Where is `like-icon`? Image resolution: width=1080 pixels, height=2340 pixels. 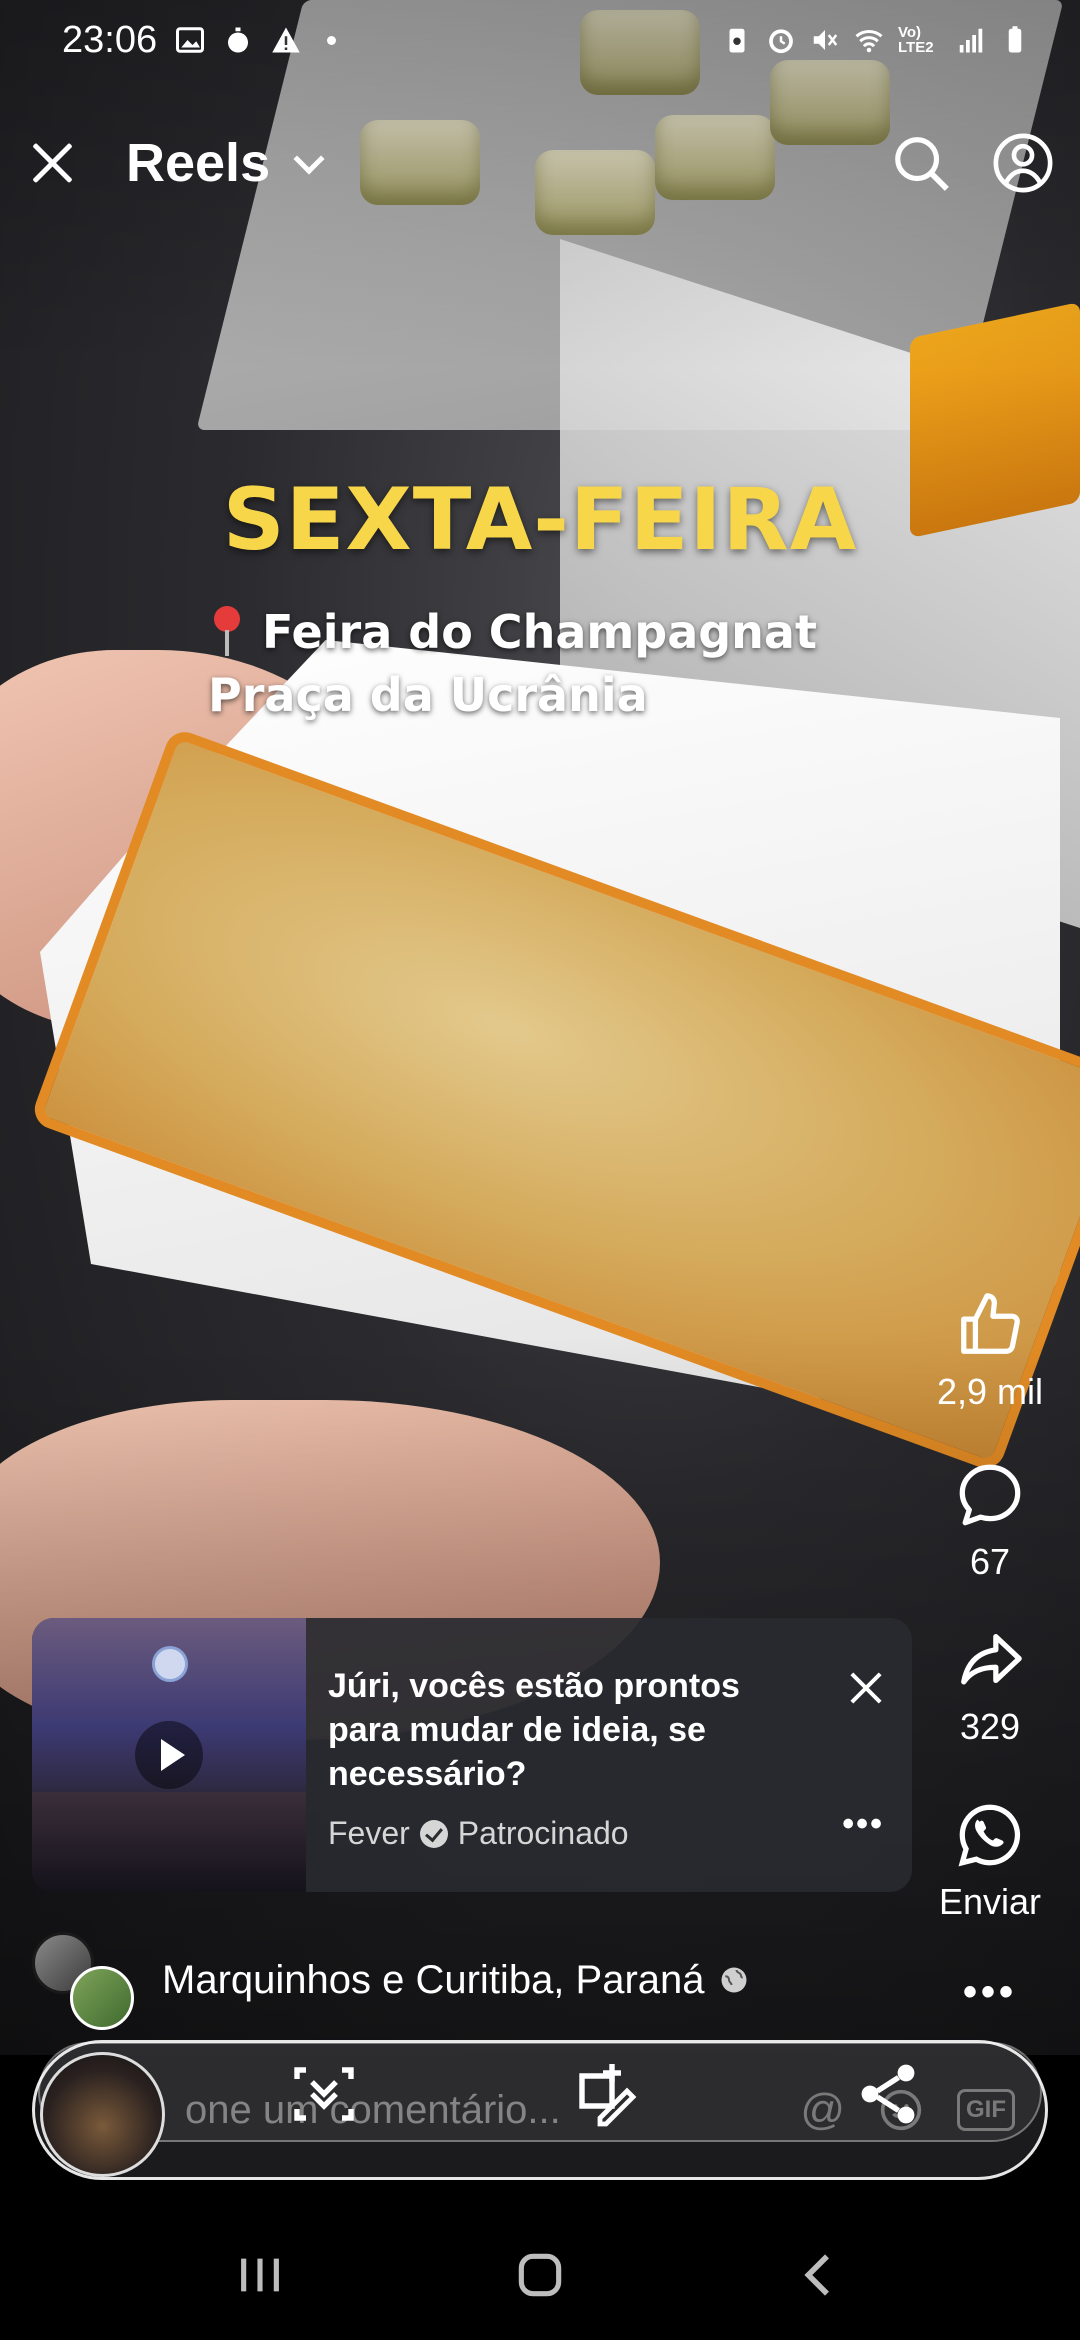 like-icon is located at coordinates (990, 1325).